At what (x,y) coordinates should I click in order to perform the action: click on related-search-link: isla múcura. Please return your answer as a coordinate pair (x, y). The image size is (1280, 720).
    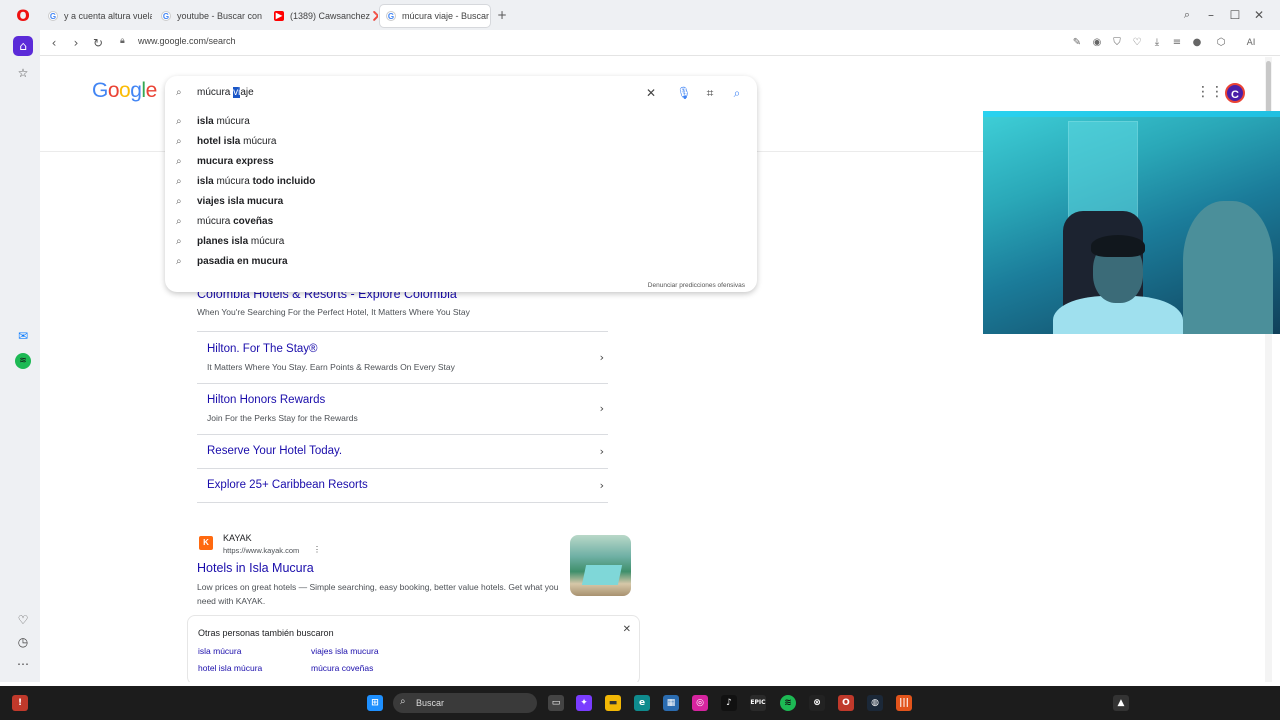
    Looking at the image, I should click on (219, 651).